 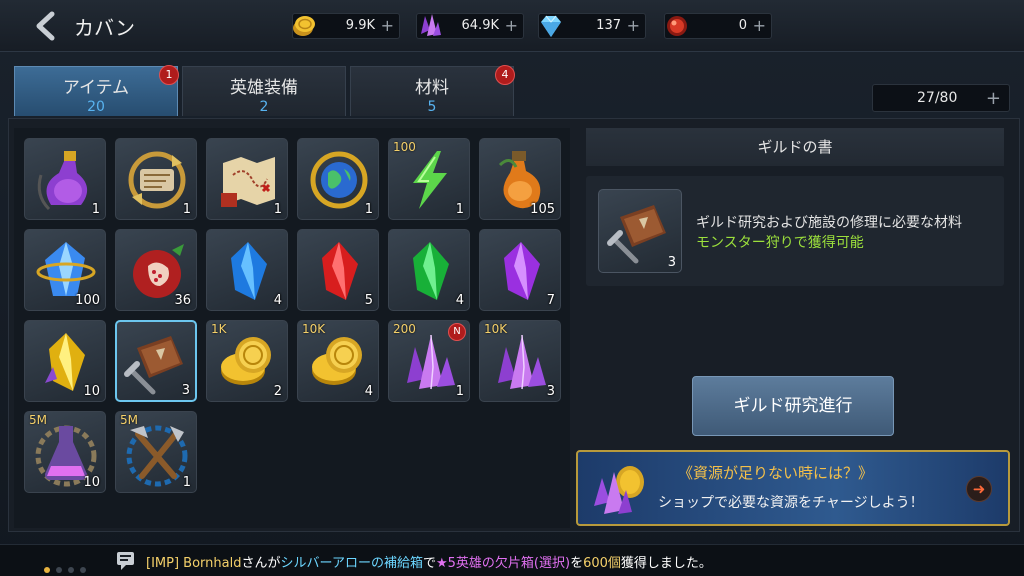 What do you see at coordinates (169, 75) in the screenshot?
I see `tab-items-badge: 1` at bounding box center [169, 75].